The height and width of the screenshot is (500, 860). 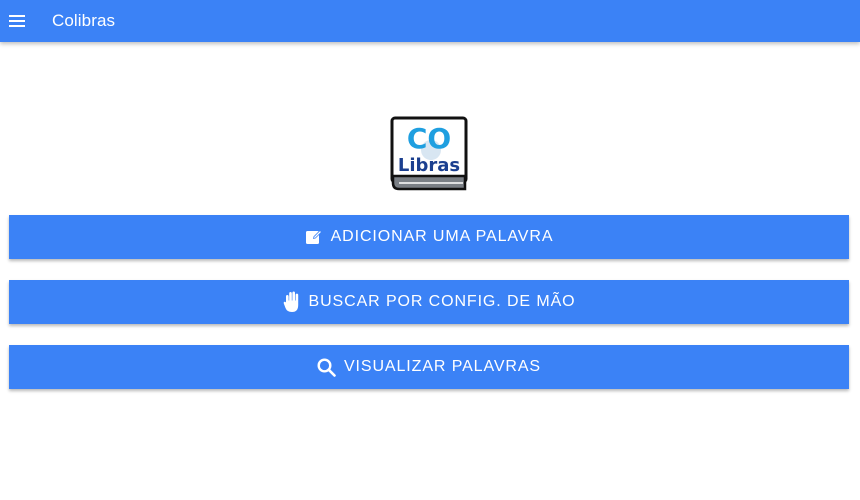 I want to click on hand-icon, so click(x=292, y=302).